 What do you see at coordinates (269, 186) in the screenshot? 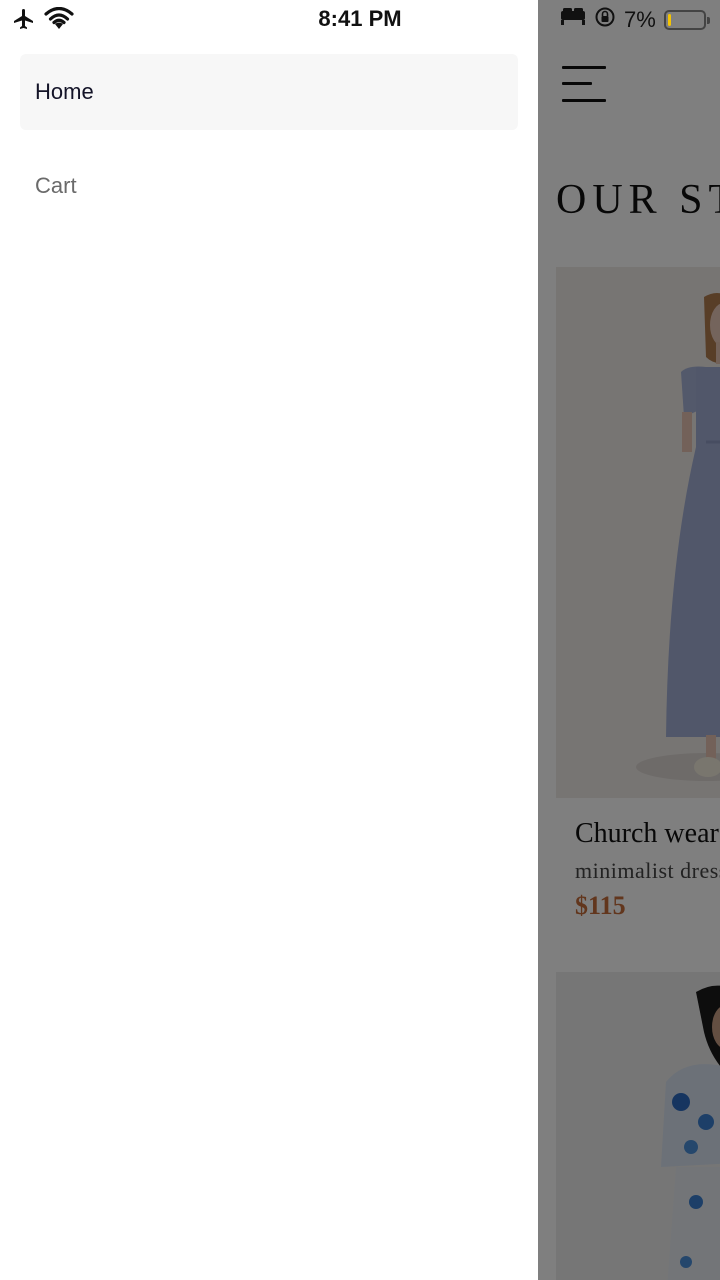
I see `drawer-item-cart: Cart` at bounding box center [269, 186].